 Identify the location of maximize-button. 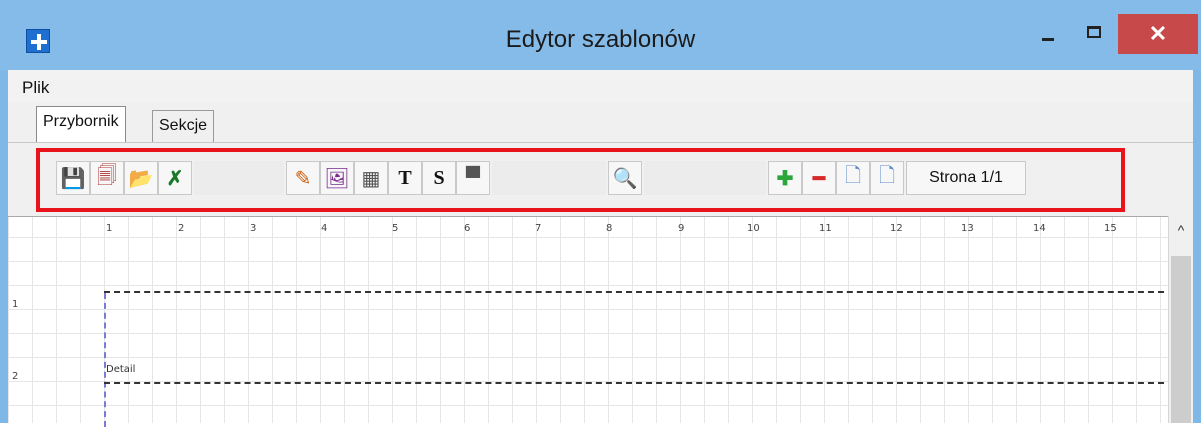
(1094, 34).